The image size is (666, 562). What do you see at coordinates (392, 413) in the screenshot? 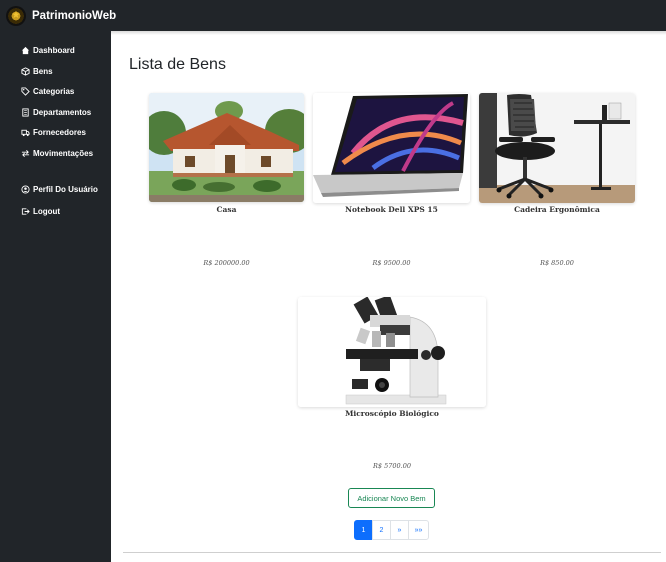
I see `item-name: Microscópio Biológico` at bounding box center [392, 413].